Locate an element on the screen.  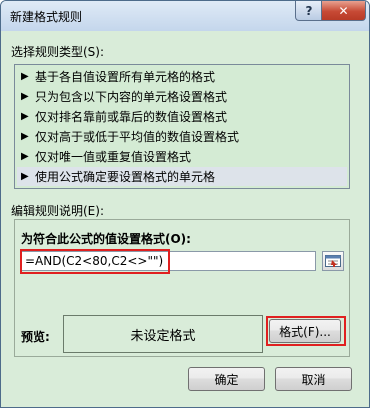
rule-type-item: ▶ 仅对唯一值或重复值设置格式 is located at coordinates (182, 156).